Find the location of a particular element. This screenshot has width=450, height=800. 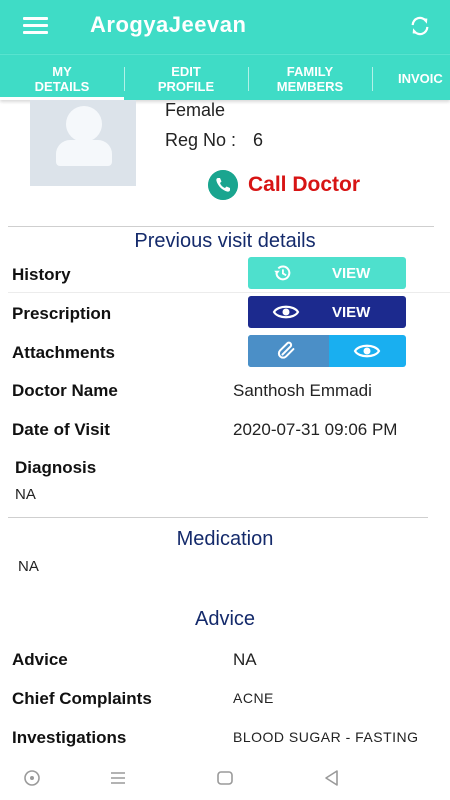

history-icon is located at coordinates (282, 273).